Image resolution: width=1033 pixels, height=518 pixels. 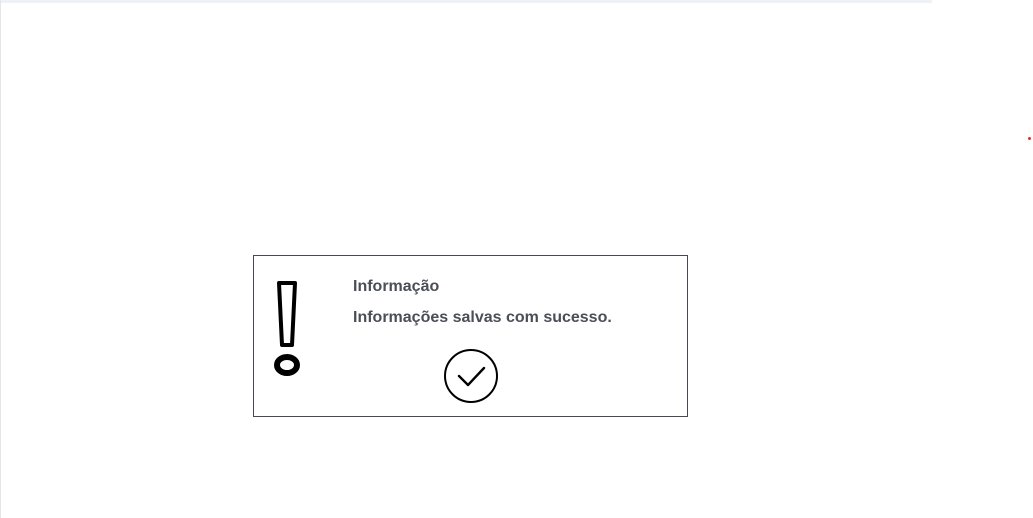 I want to click on check-circle-icon, so click(x=471, y=376).